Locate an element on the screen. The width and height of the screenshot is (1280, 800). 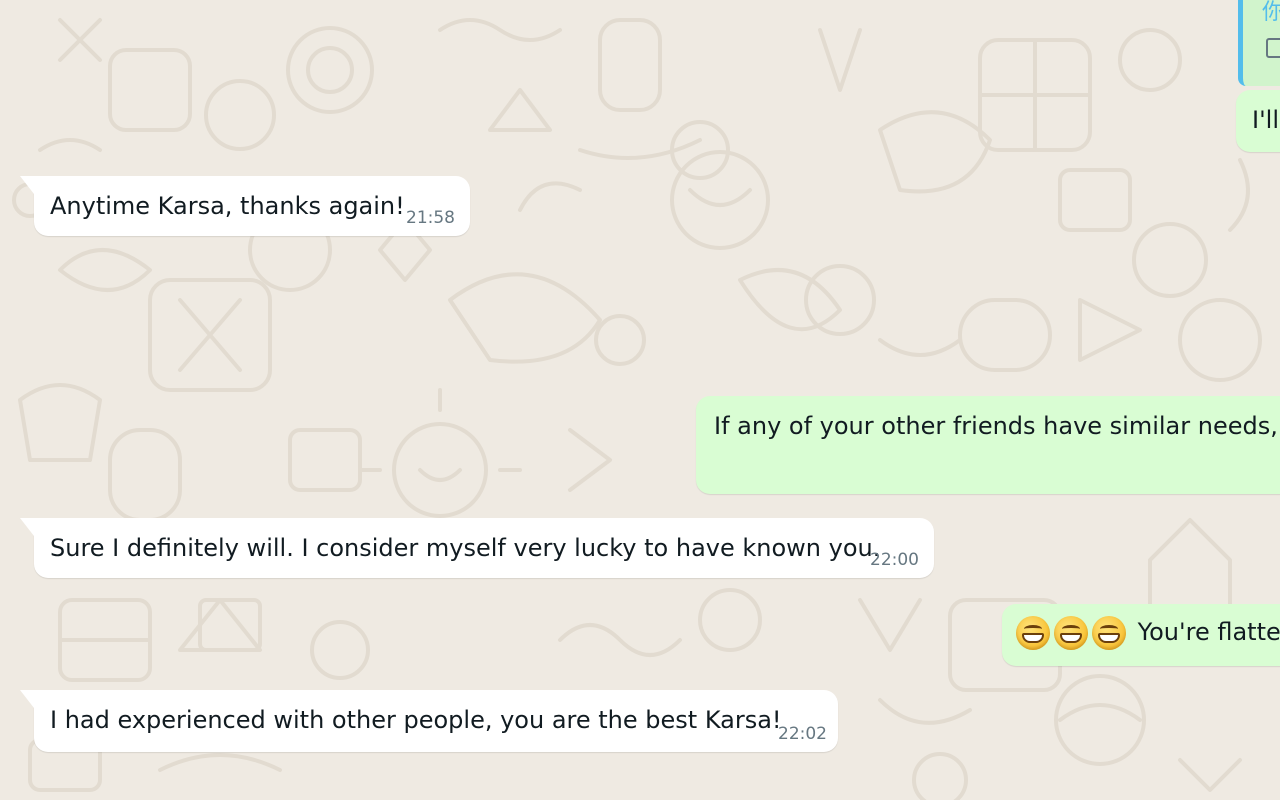
quoted-author-name: 你 is located at coordinates (1271, 12).